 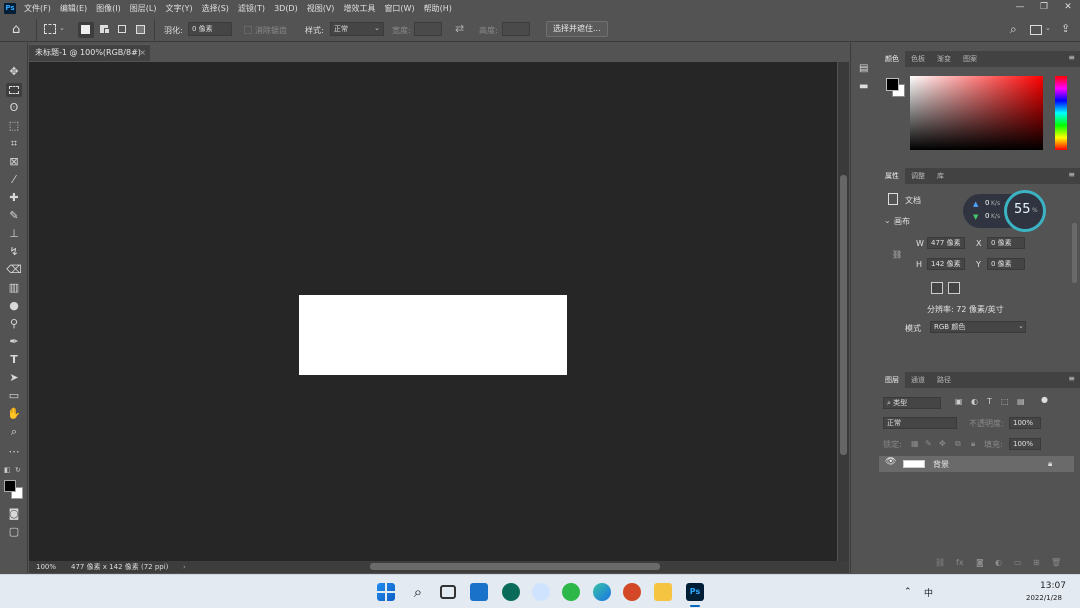 What do you see at coordinates (944, 380) in the screenshot?
I see `tab-paths: 路径` at bounding box center [944, 380].